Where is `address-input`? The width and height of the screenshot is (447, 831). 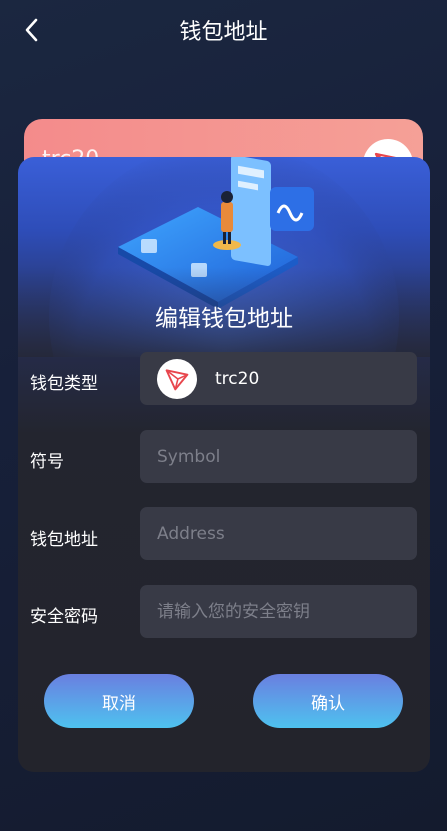
address-input is located at coordinates (278, 533).